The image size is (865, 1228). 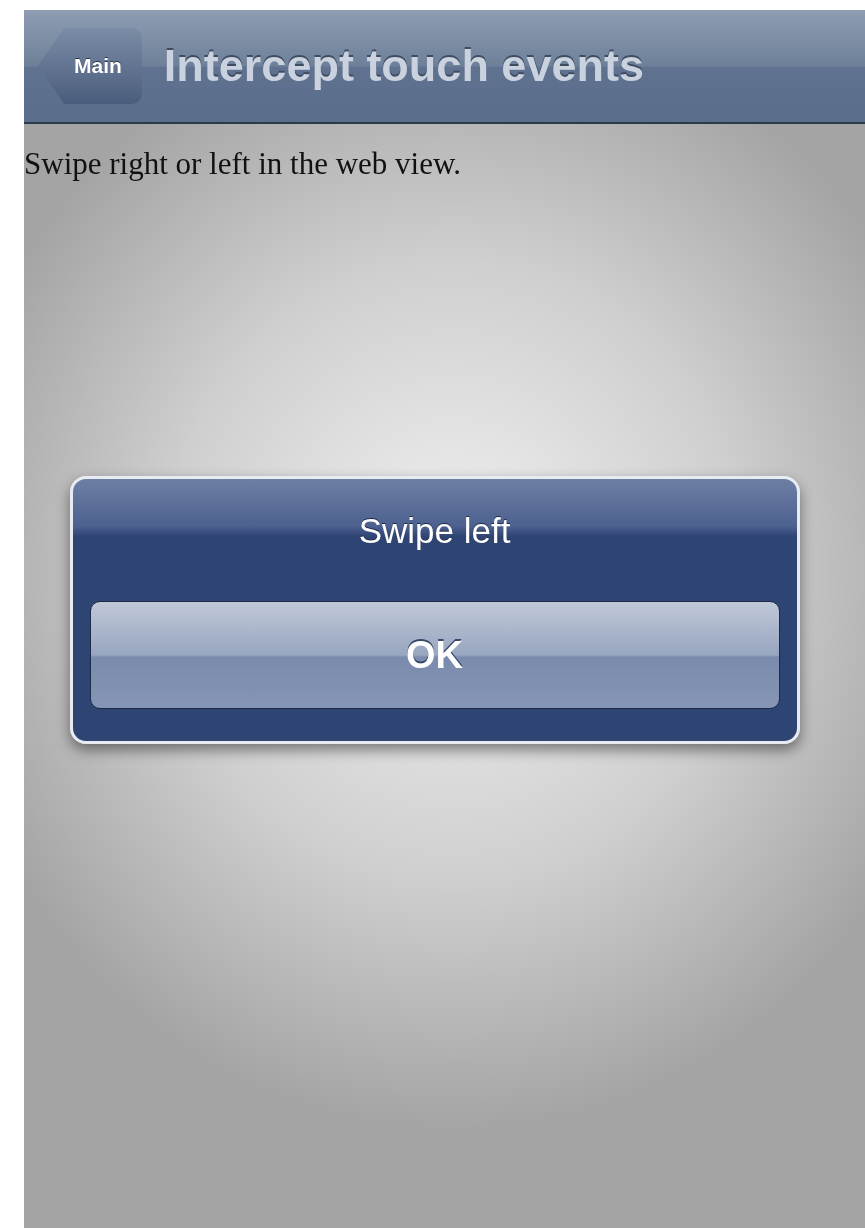 What do you see at coordinates (403, 66) in the screenshot?
I see `page-title: Intercept touch events` at bounding box center [403, 66].